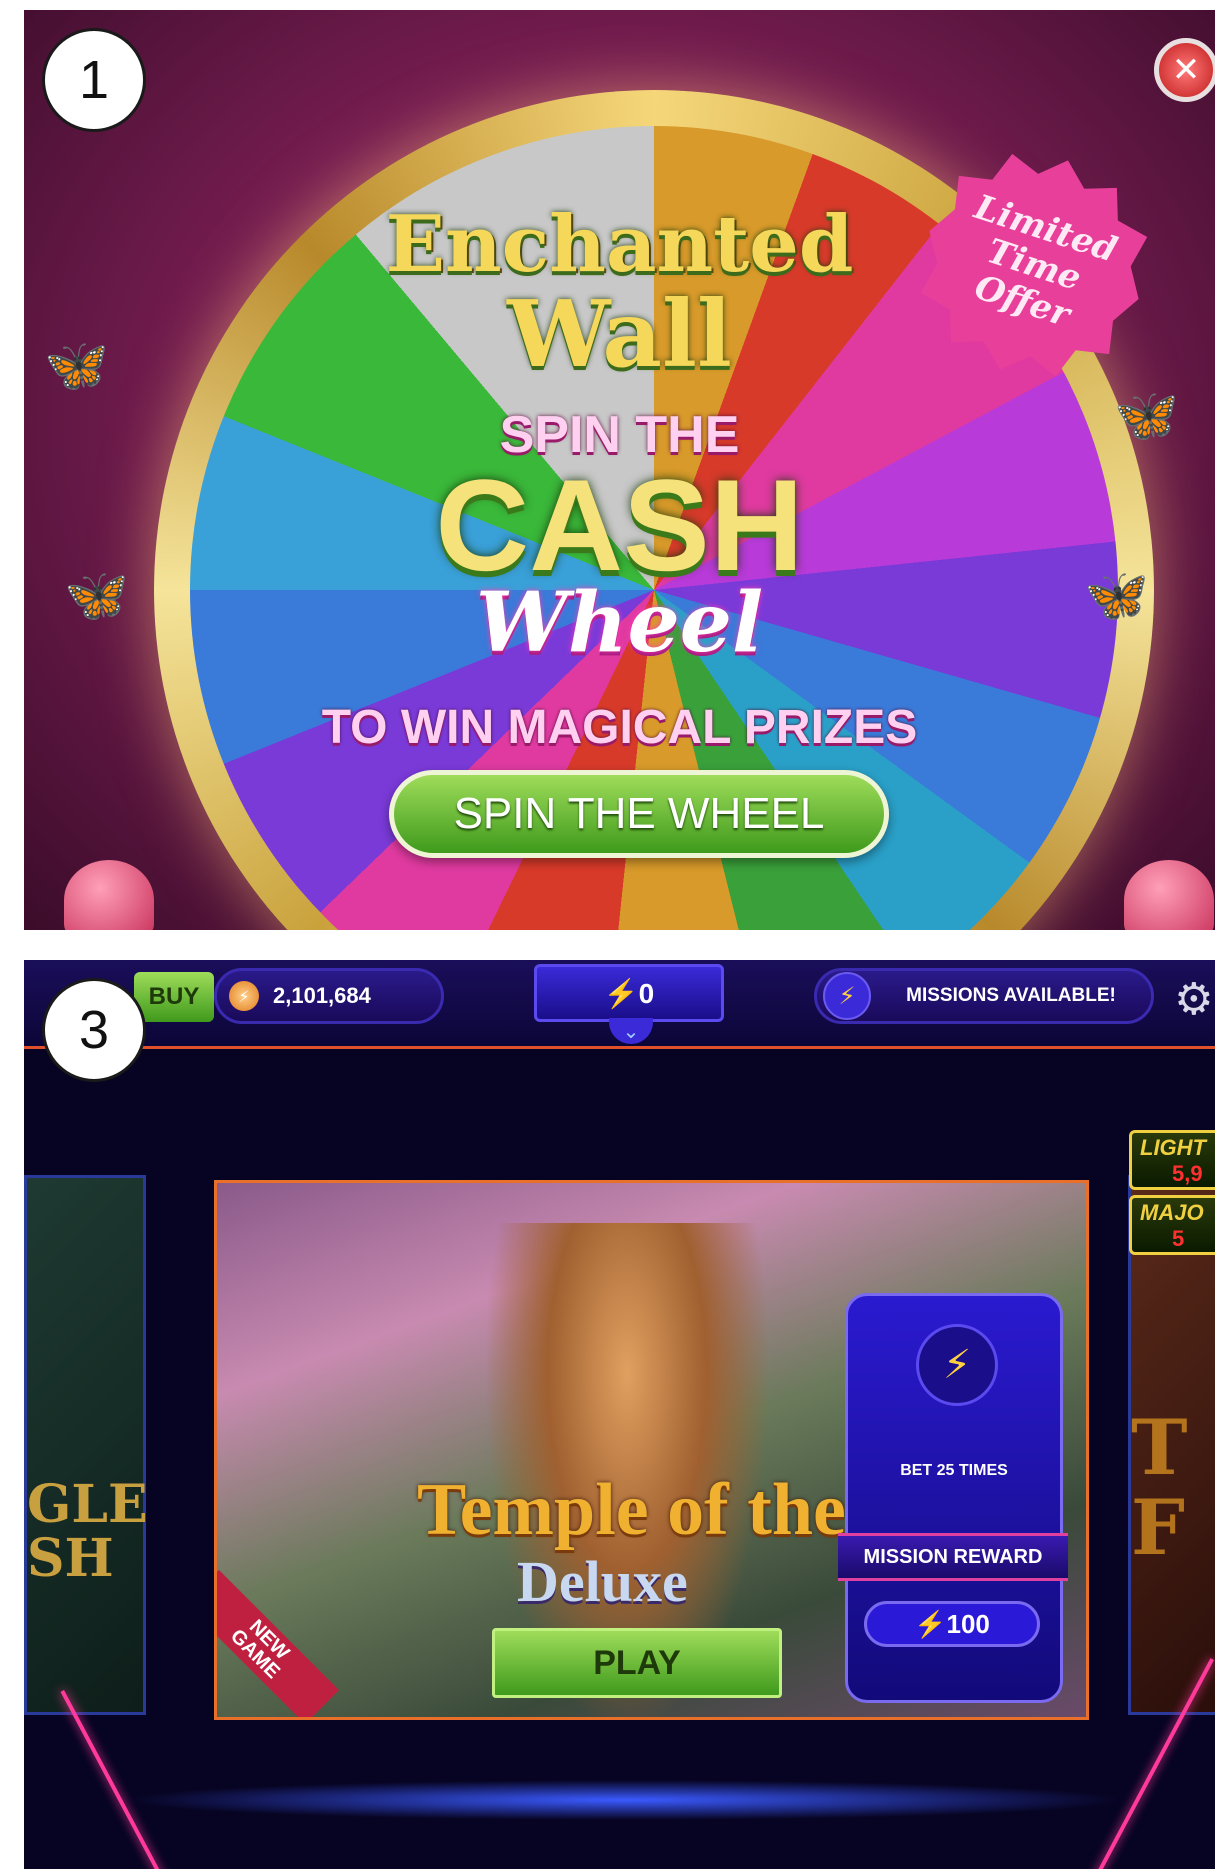 This screenshot has width=1215, height=1869. Describe the element at coordinates (94, 80) in the screenshot. I see `step-number-badge: 1` at that location.